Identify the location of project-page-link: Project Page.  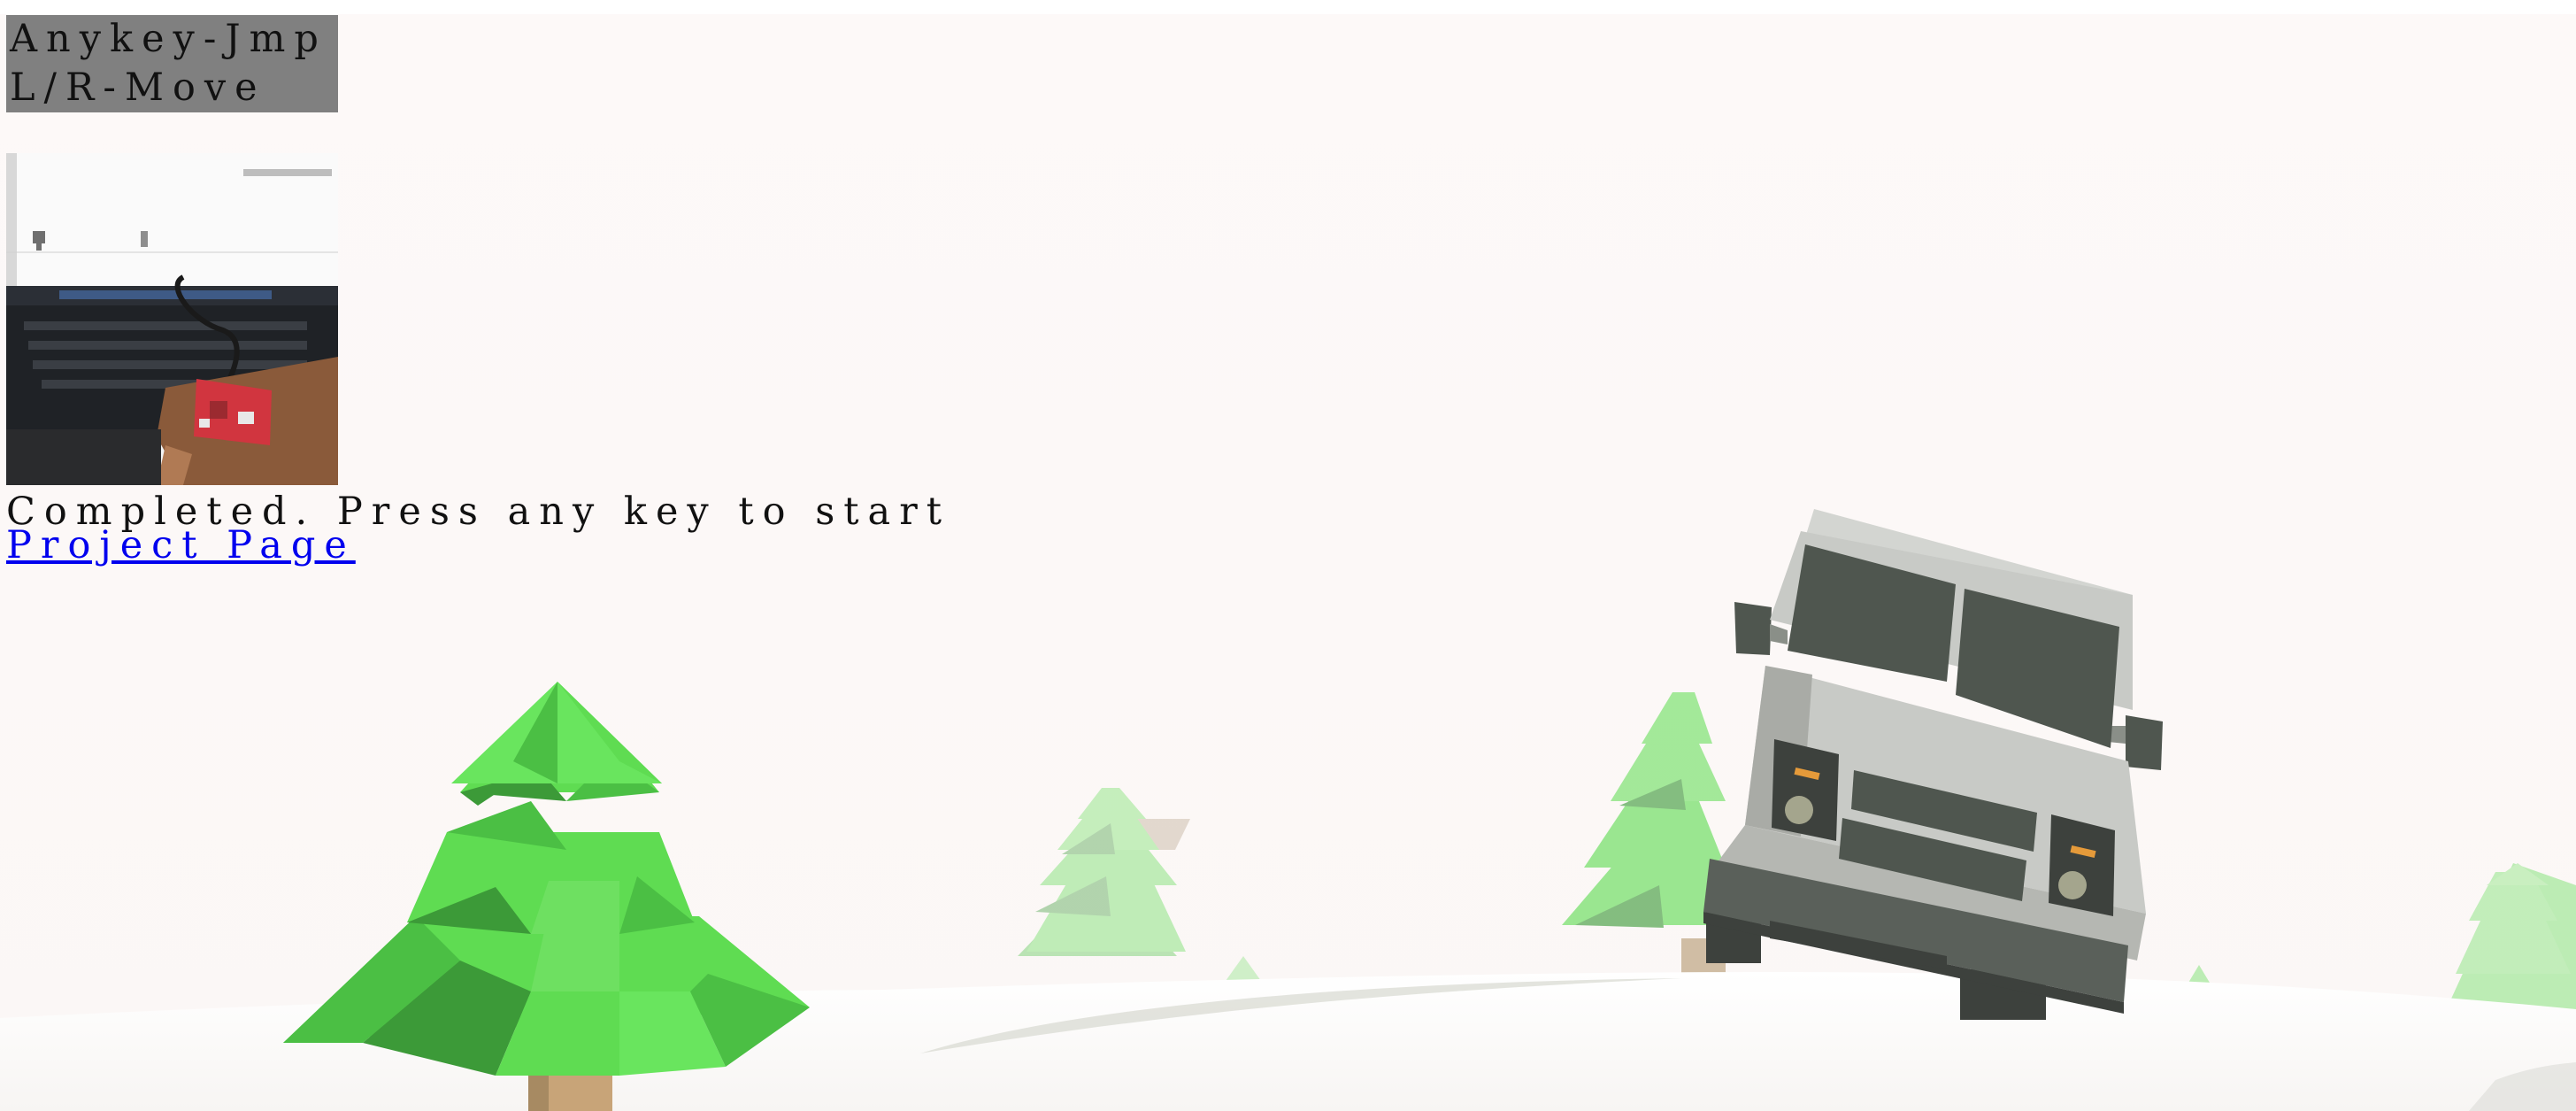
(181, 545).